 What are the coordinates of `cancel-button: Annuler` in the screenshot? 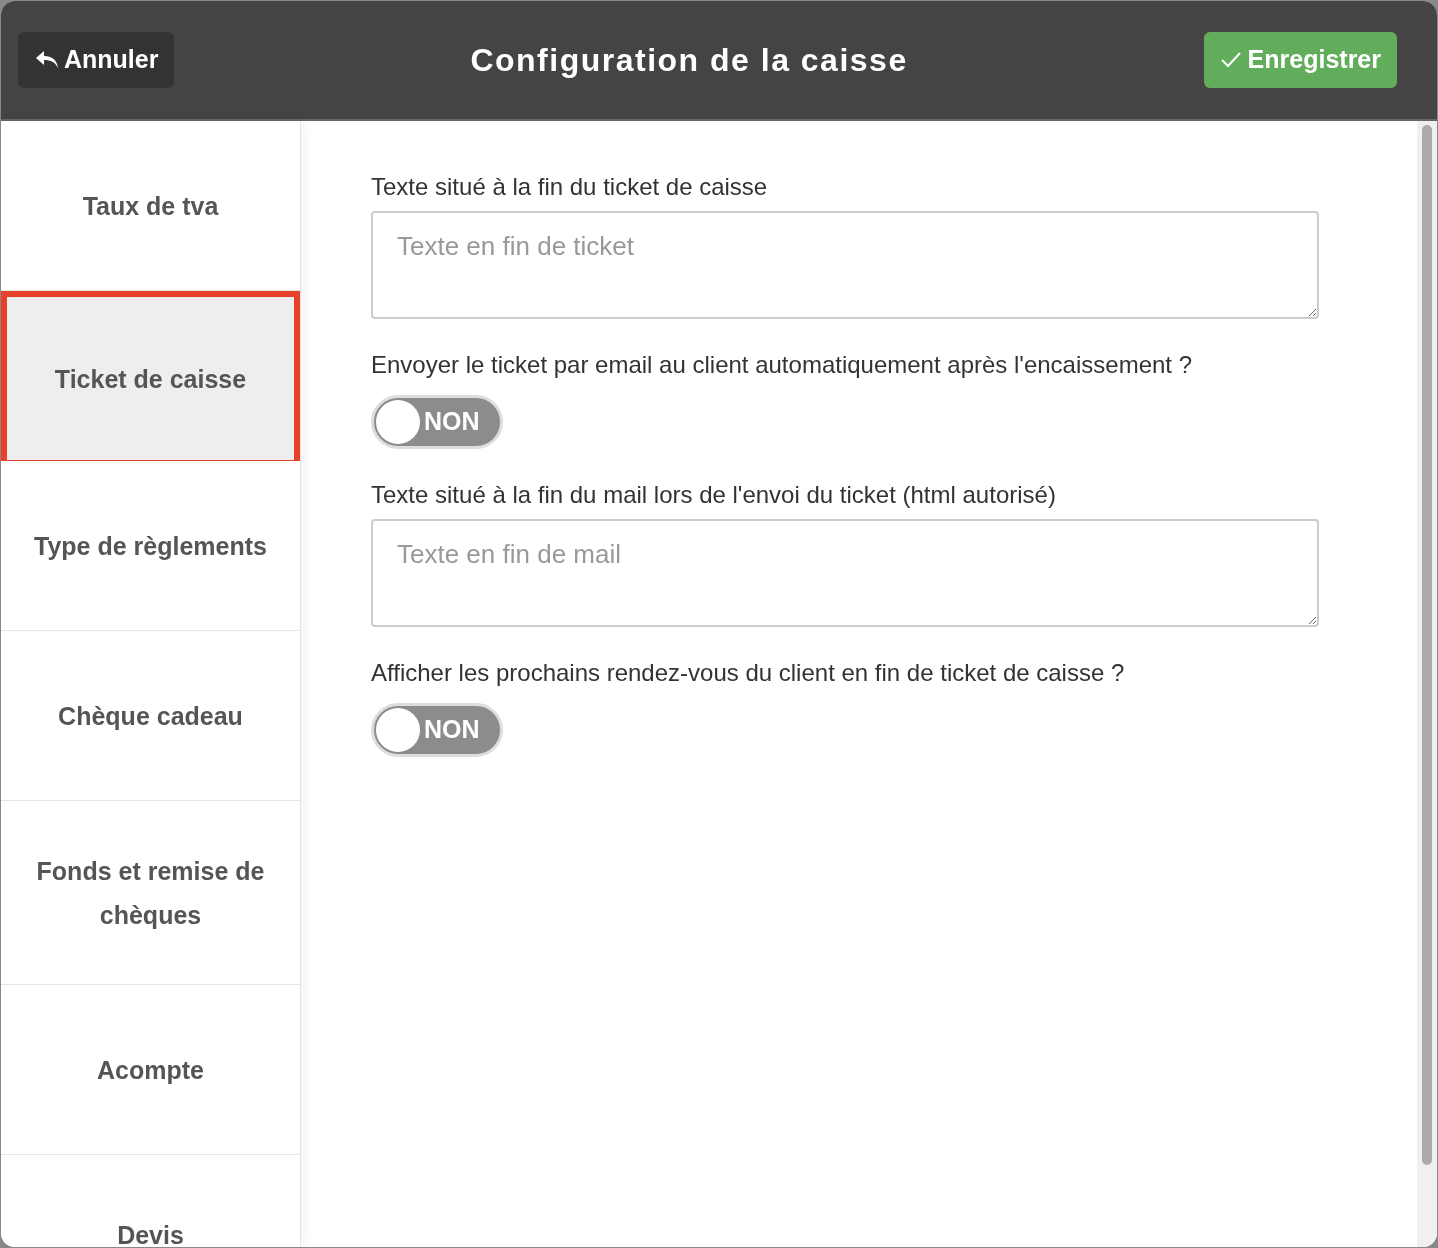 It's located at (96, 60).